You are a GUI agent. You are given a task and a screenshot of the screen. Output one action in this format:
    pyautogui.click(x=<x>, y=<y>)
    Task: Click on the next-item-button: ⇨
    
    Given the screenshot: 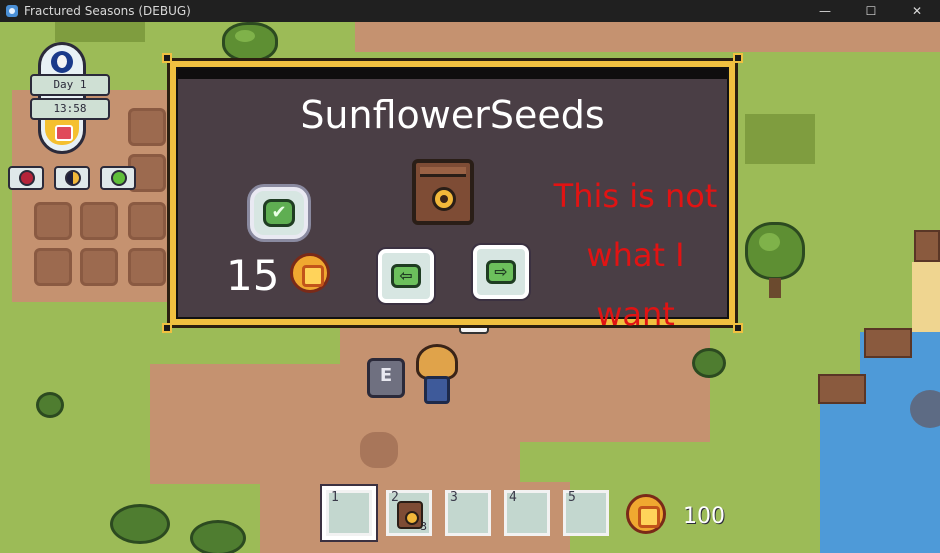 What is the action you would take?
    pyautogui.click(x=501, y=272)
    